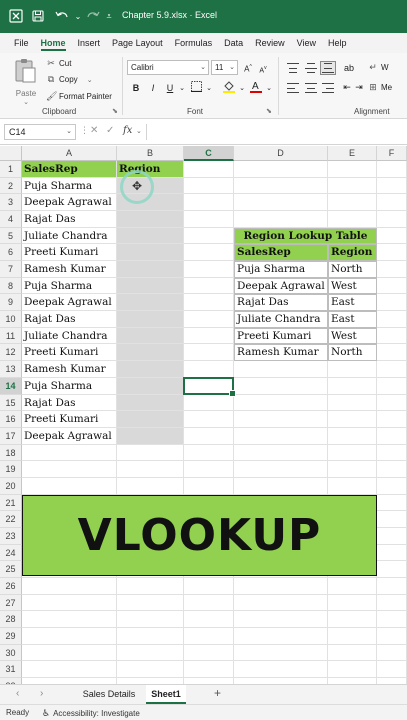 Image resolution: width=407 pixels, height=720 pixels. Describe the element at coordinates (281, 319) in the screenshot. I see `lookup-table-cell: Juliate Chandra` at that location.